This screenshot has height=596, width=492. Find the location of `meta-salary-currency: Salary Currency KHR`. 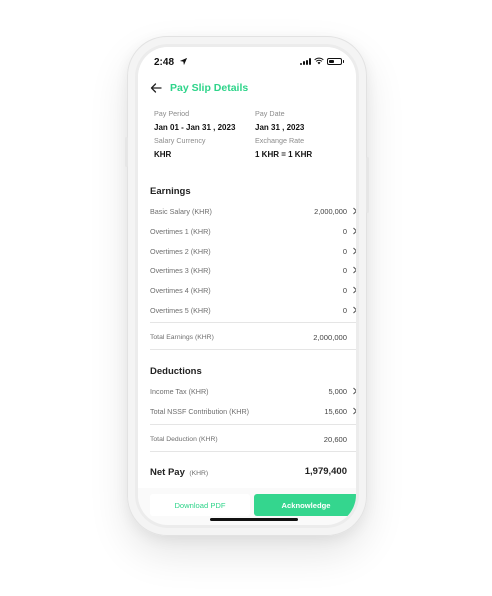

meta-salary-currency: Salary Currency KHR is located at coordinates (204, 147).